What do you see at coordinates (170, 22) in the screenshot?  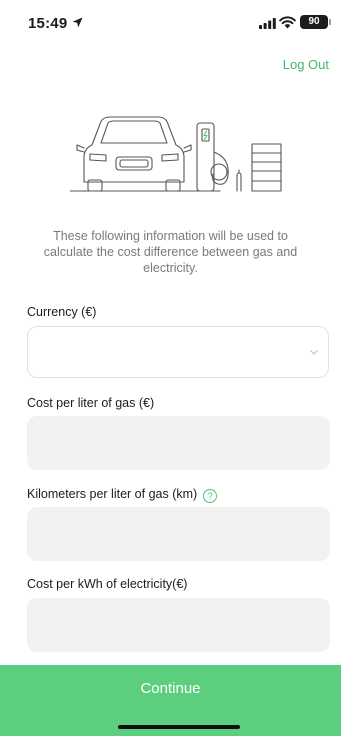 I see `status-bar: 15:49 90` at bounding box center [170, 22].